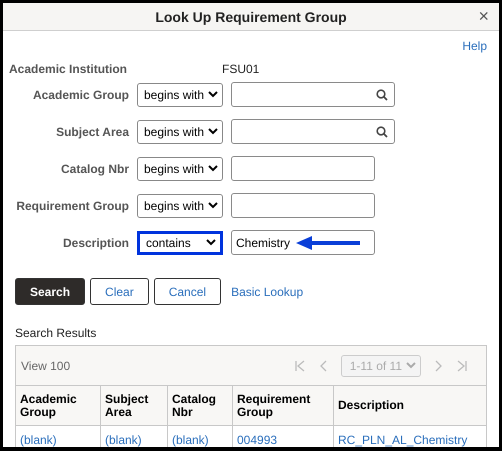  What do you see at coordinates (283, 406) in the screenshot?
I see `column-header: Requirement Group` at bounding box center [283, 406].